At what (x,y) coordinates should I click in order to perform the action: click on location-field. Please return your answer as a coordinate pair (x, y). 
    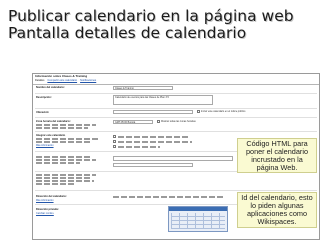
    Looking at the image, I should click on (153, 112).